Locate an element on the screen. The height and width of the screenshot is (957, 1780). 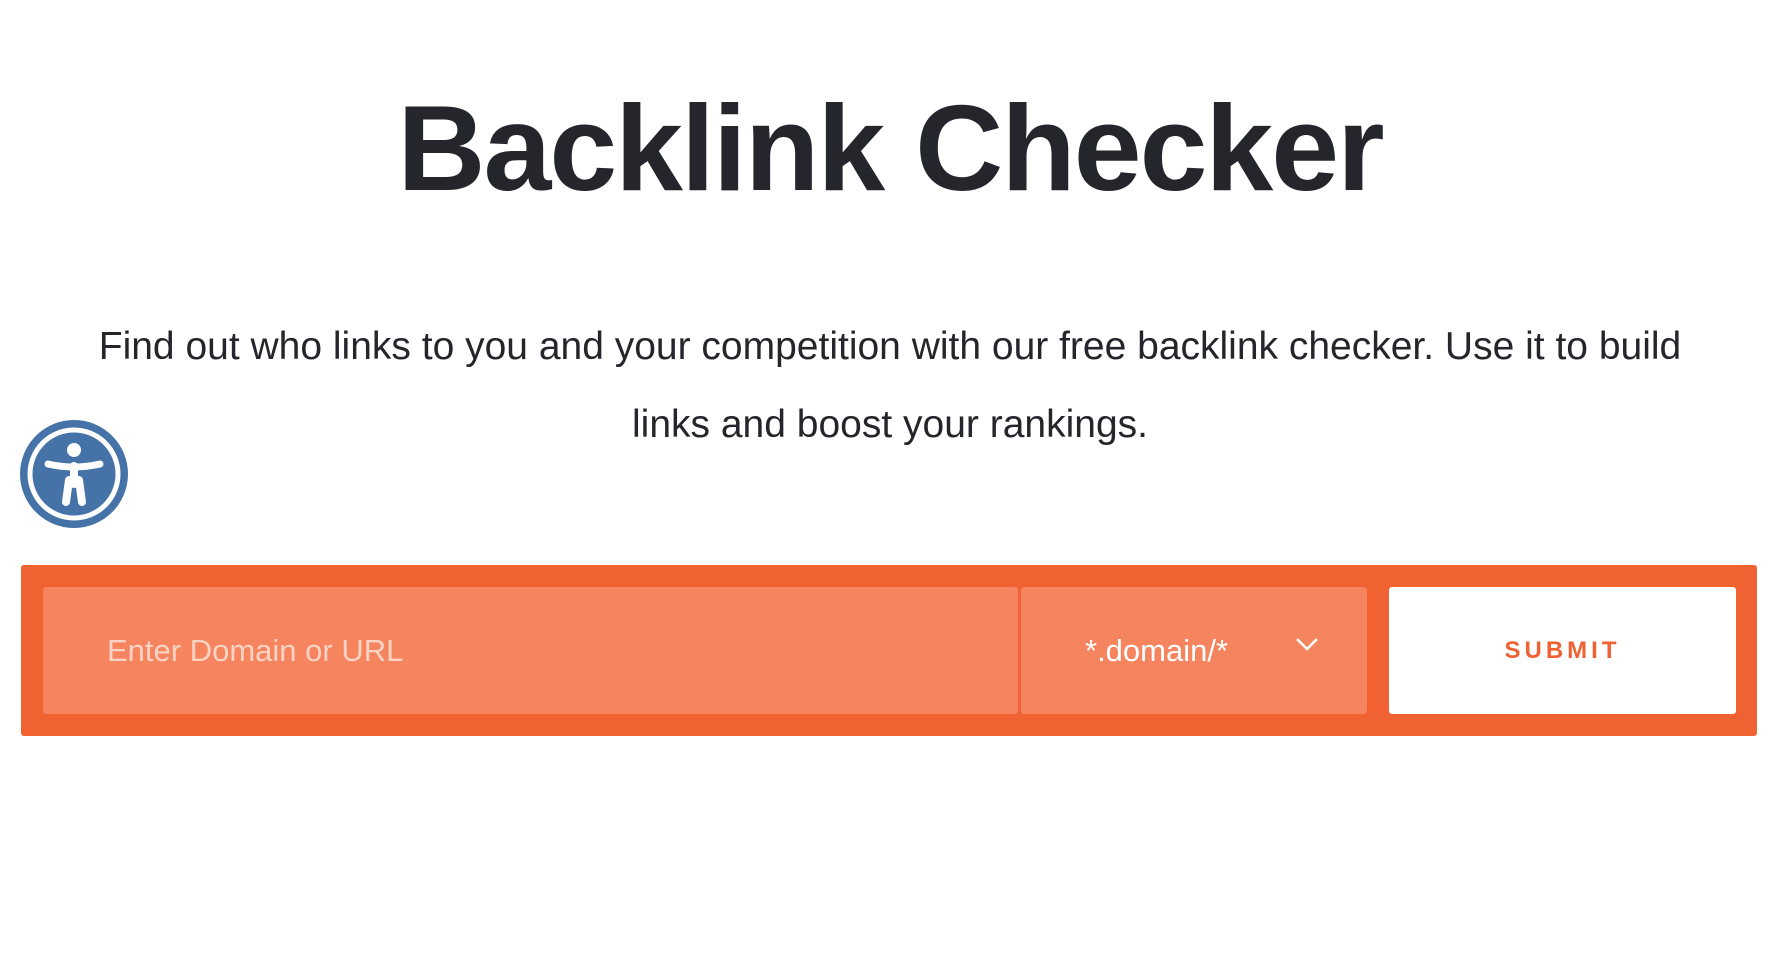
page-title: Backlink Checker is located at coordinates (890, 148).